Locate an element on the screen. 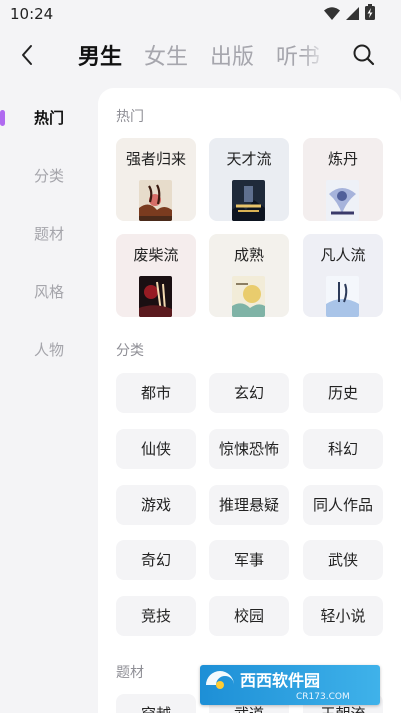  sidebar-item-label: 热门 is located at coordinates (49, 118).